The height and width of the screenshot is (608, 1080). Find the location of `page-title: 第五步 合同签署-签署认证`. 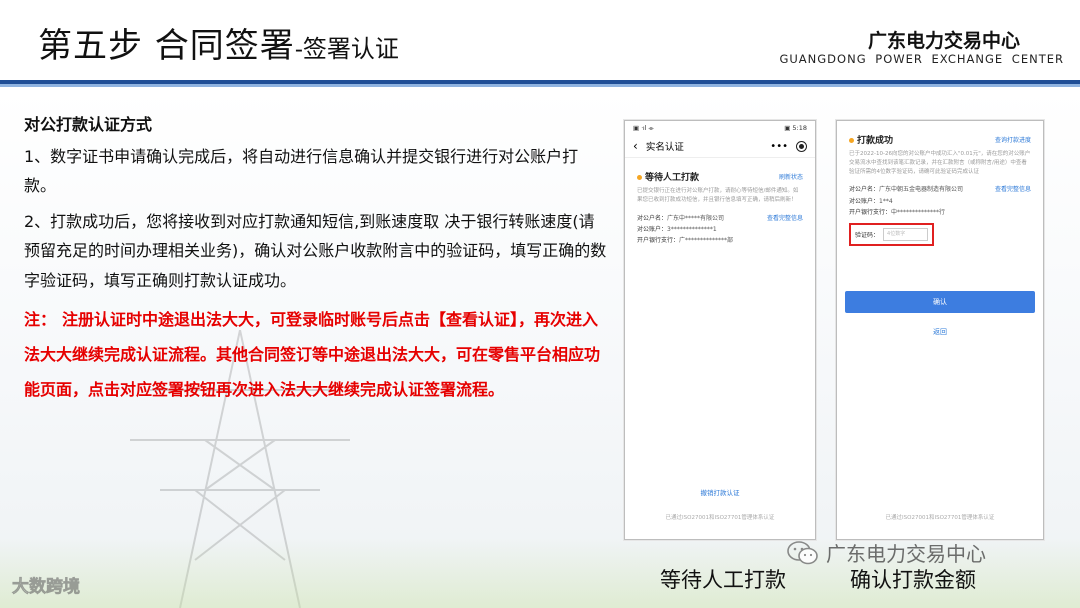

page-title: 第五步 合同签署-签署认证 is located at coordinates (218, 42).